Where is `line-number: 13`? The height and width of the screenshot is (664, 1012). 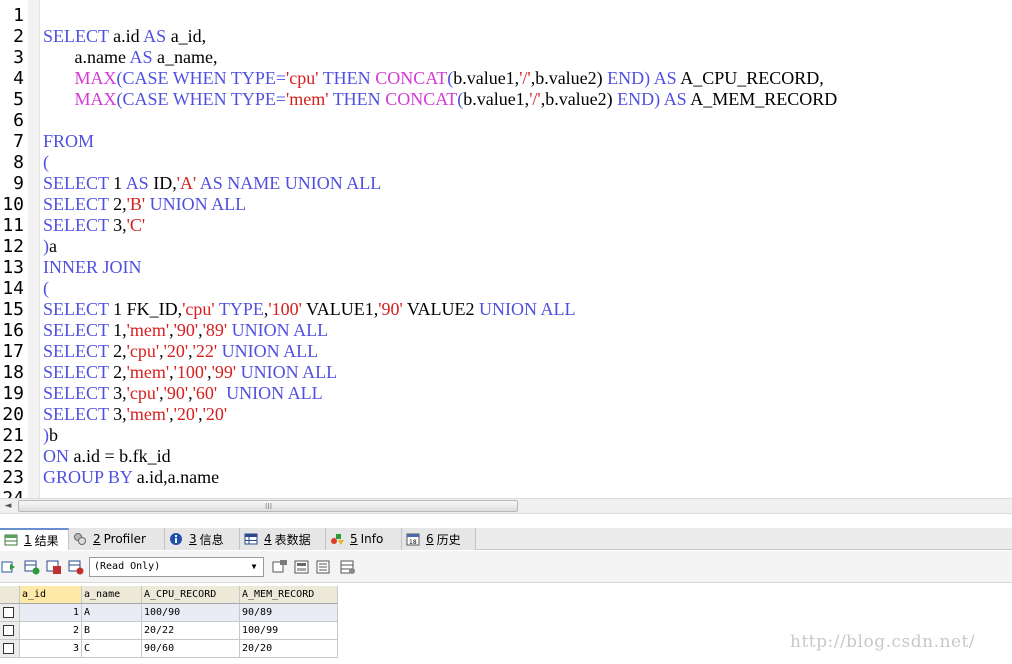 line-number: 13 is located at coordinates (13, 267).